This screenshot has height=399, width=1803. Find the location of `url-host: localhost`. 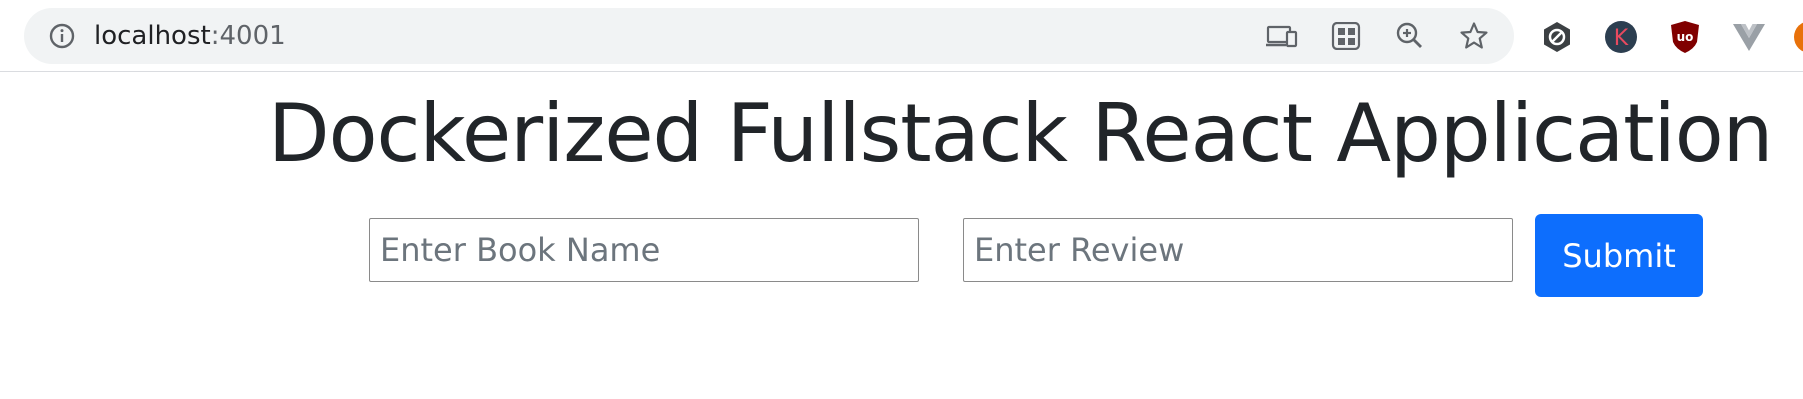

url-host: localhost is located at coordinates (152, 36).